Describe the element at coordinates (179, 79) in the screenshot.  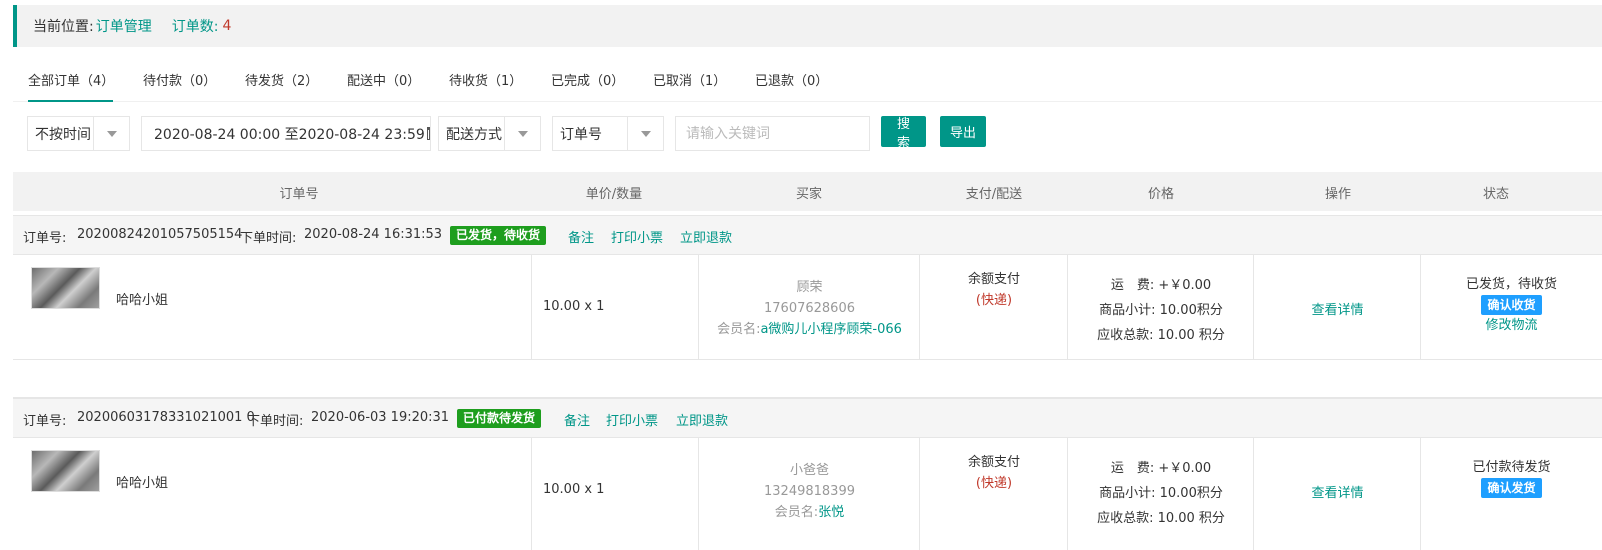
I see `tab-unpaid: 待付款（0）` at that location.